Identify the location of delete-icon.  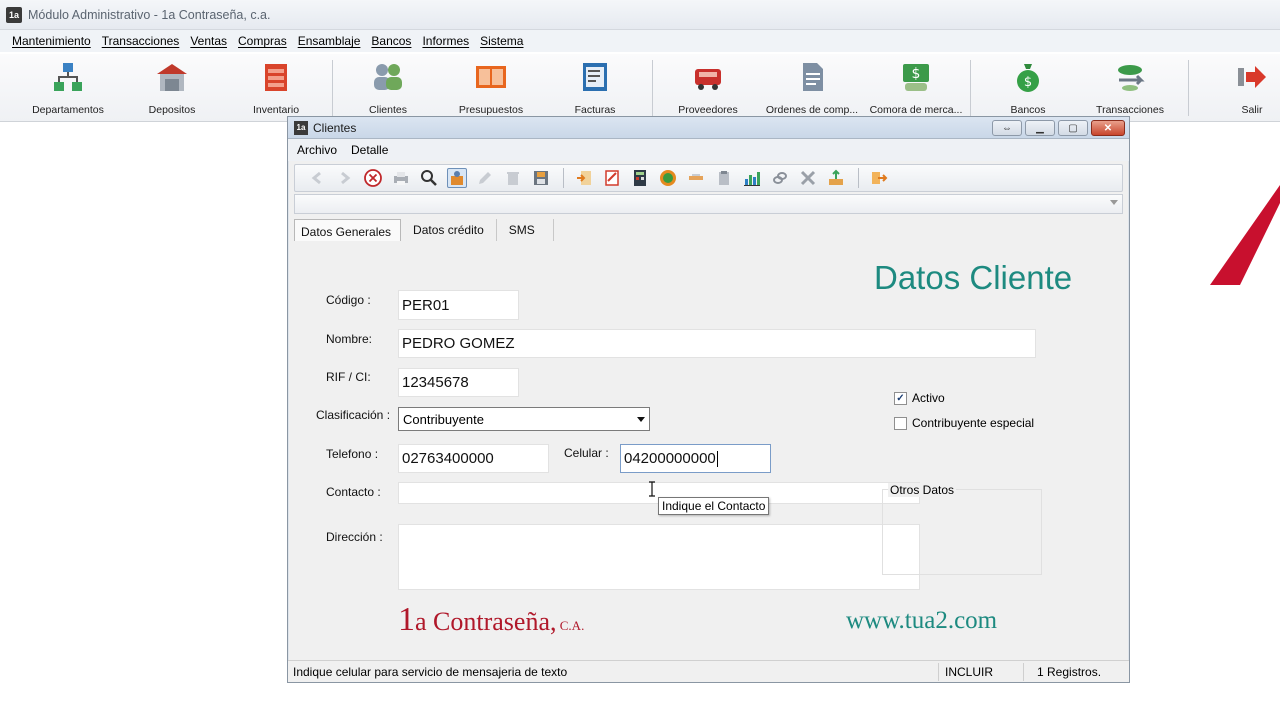
(513, 178).